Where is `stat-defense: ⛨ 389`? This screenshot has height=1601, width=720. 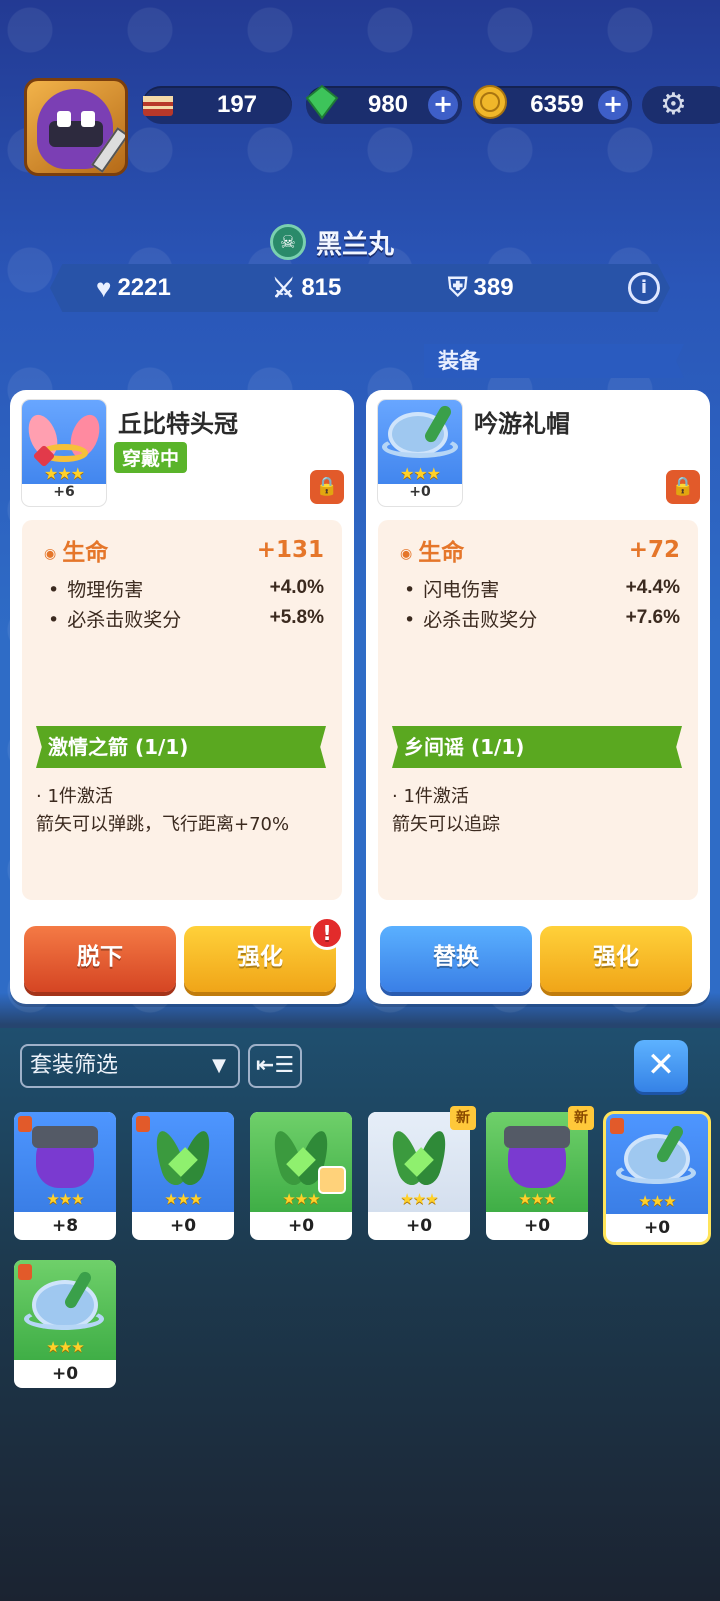
stat-defense: ⛨ 389 is located at coordinates (481, 288).